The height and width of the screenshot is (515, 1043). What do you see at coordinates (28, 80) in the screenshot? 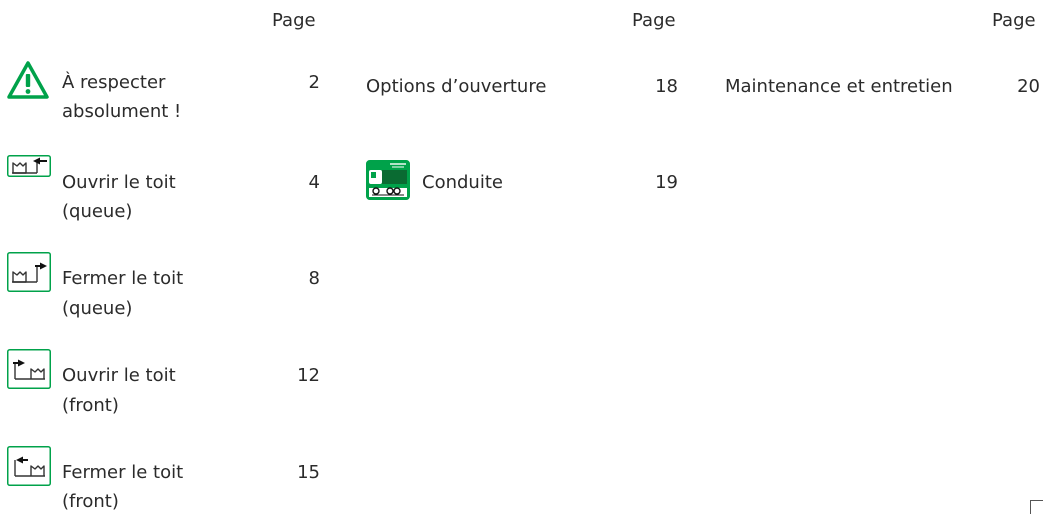
I see `warning-triangle-icon` at bounding box center [28, 80].